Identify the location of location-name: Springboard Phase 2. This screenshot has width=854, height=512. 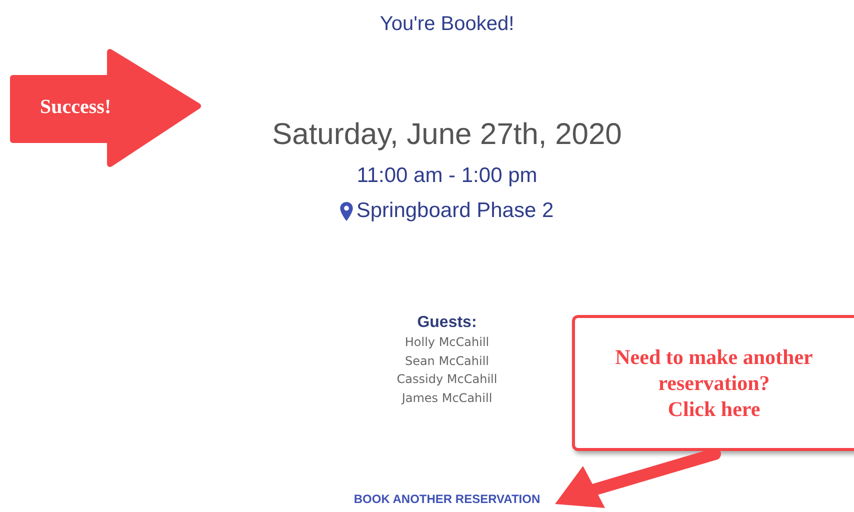
(455, 211).